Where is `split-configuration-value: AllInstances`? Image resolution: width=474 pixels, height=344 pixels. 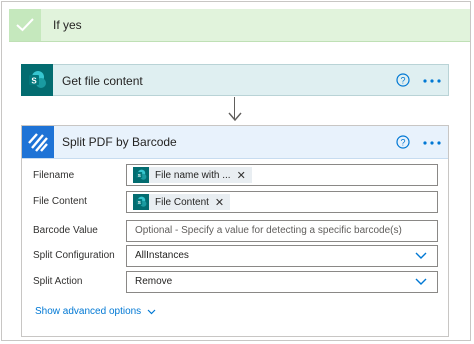 split-configuration-value: AllInstances is located at coordinates (162, 255).